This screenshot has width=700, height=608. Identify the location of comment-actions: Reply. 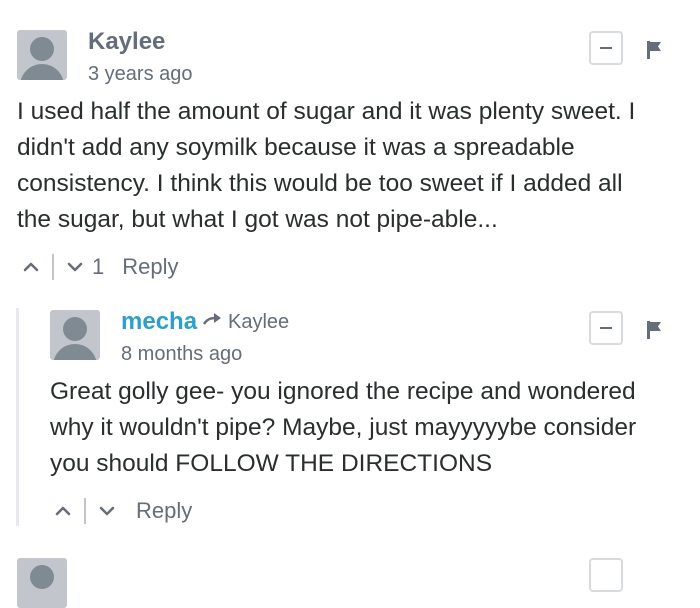
(122, 511).